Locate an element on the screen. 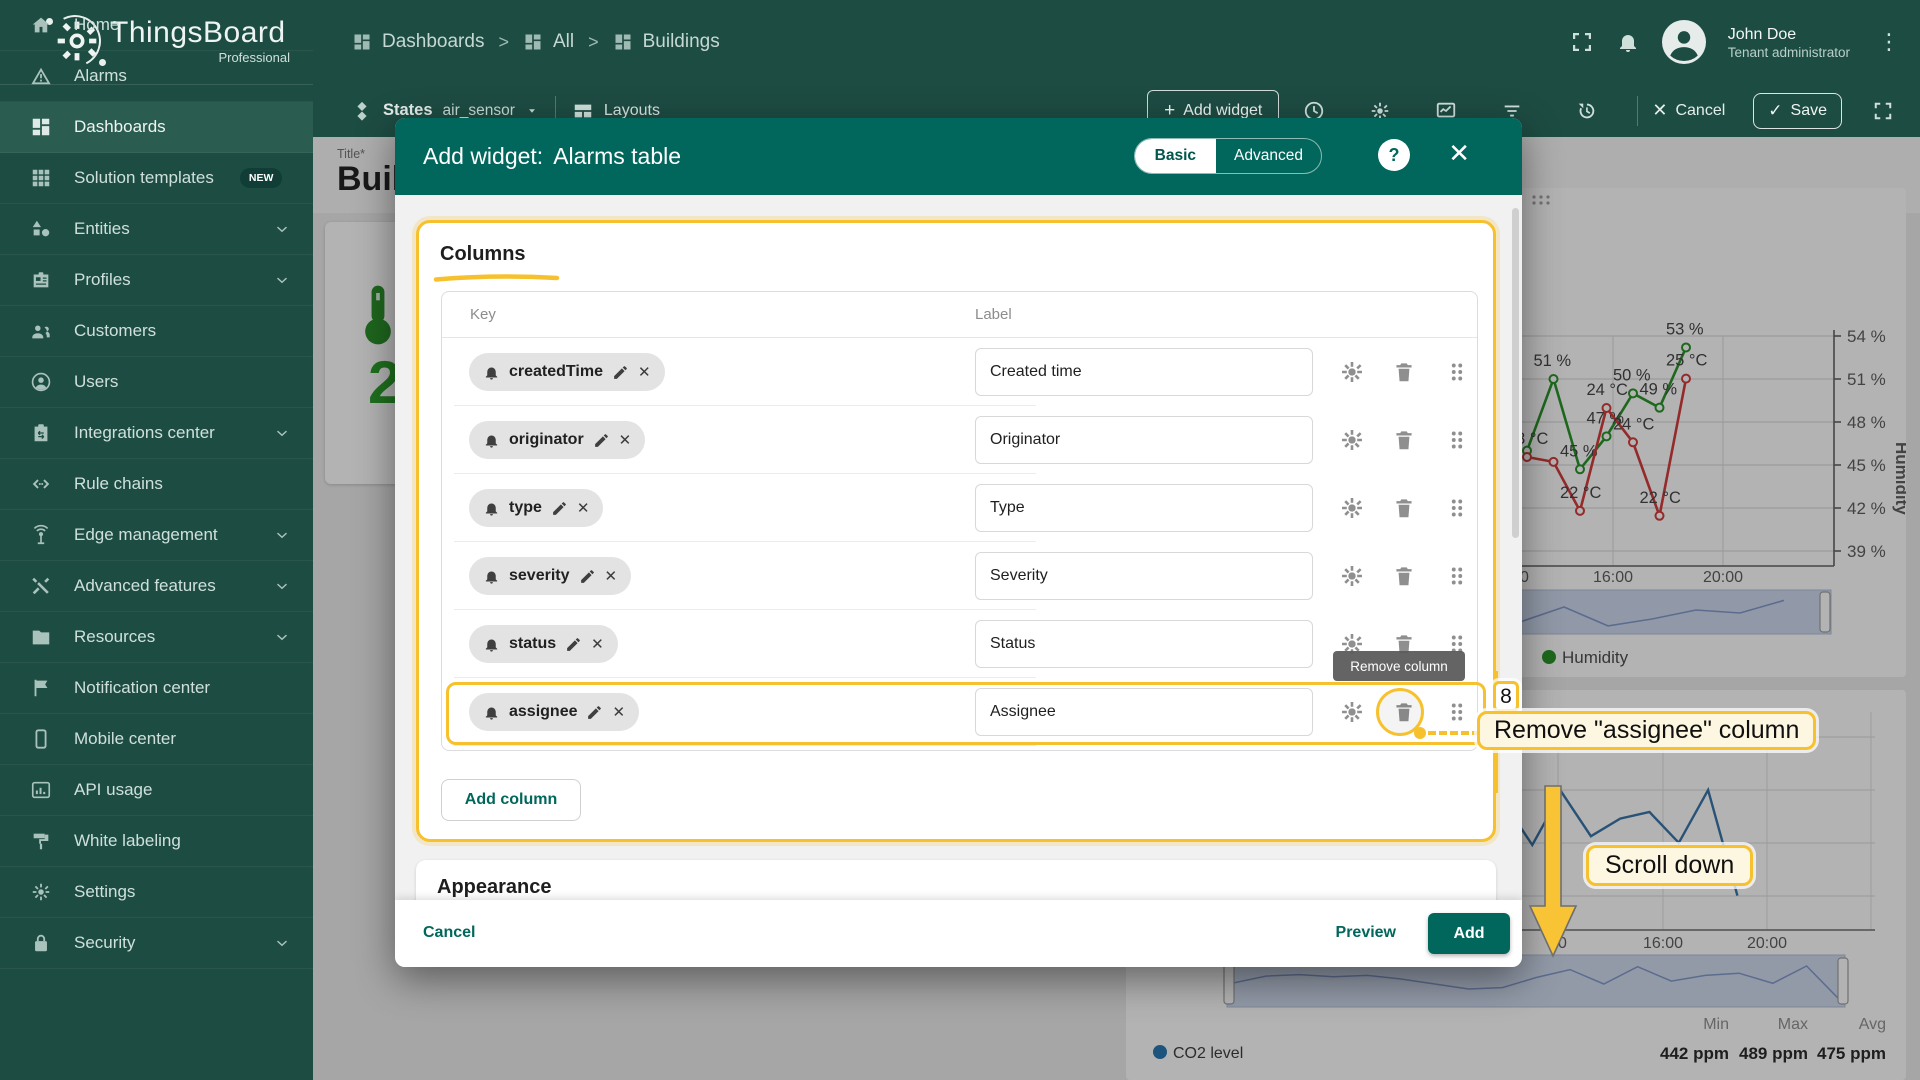  tab-basic: Basic is located at coordinates (1175, 156).